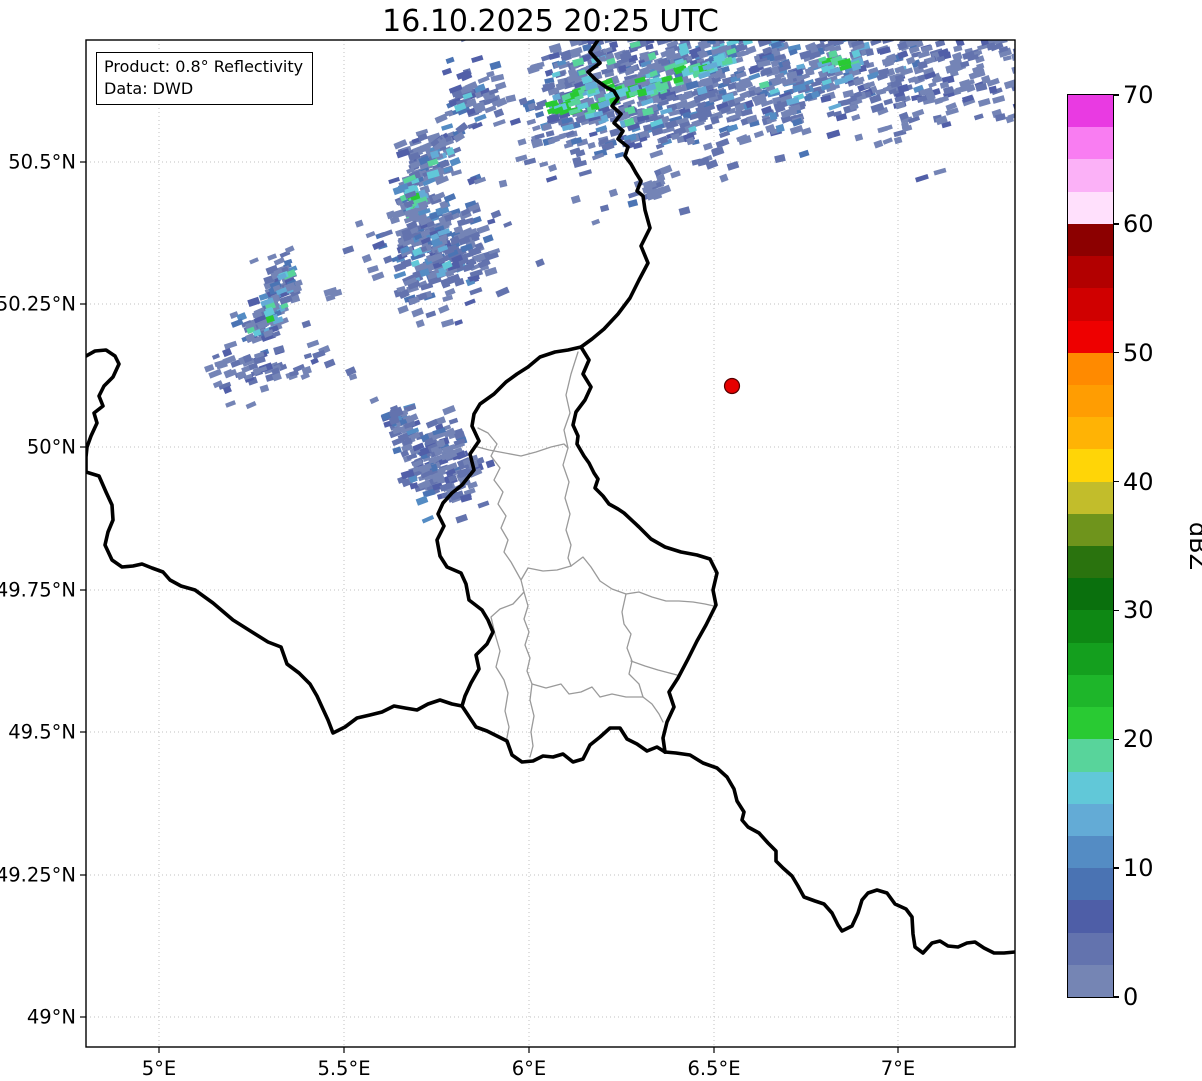  What do you see at coordinates (205, 79) in the screenshot?
I see `product-info-box: Product: 0.8° Reflectivity Data: DWD` at bounding box center [205, 79].